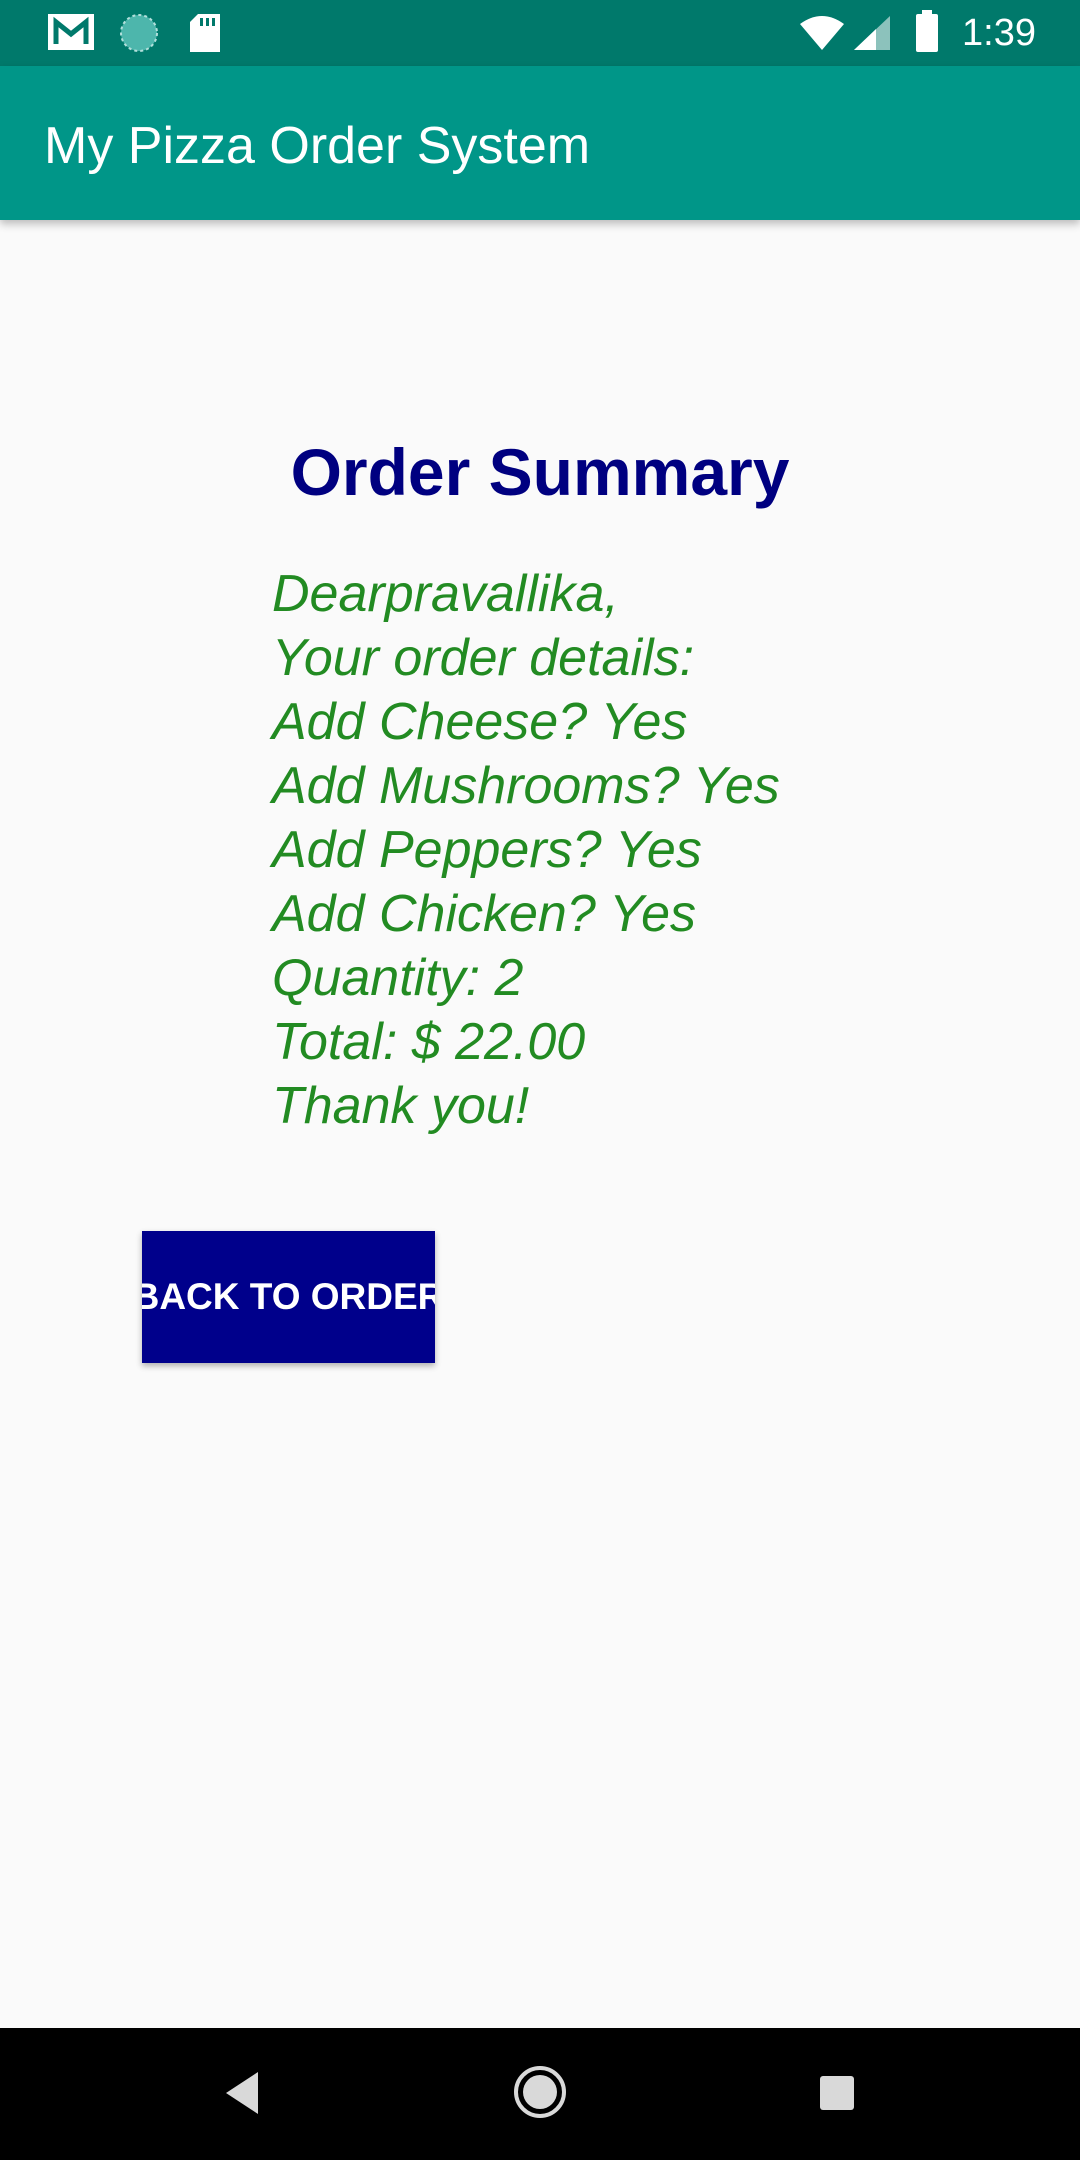  Describe the element at coordinates (822, 35) in the screenshot. I see `wifi-icon` at that location.